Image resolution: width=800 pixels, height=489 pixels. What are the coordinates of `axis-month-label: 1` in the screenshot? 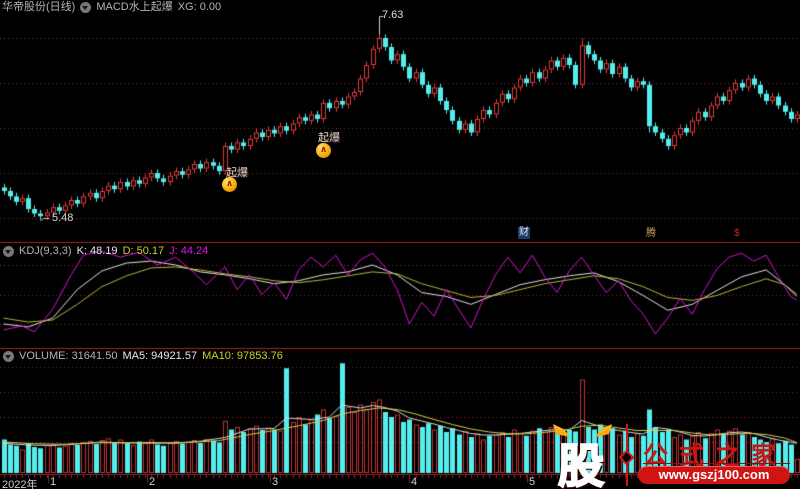 It's located at (53, 482).